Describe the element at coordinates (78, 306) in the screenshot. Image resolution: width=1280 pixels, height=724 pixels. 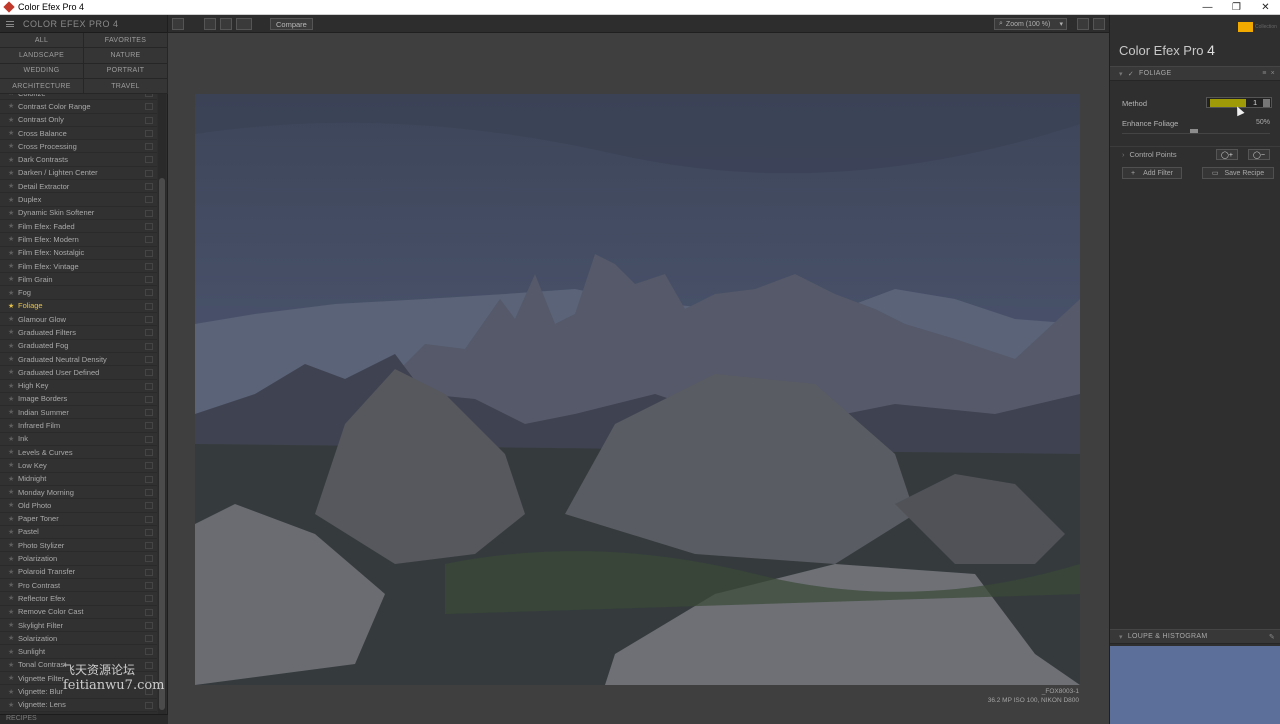
I see `filter-item: ★ Foliage` at that location.